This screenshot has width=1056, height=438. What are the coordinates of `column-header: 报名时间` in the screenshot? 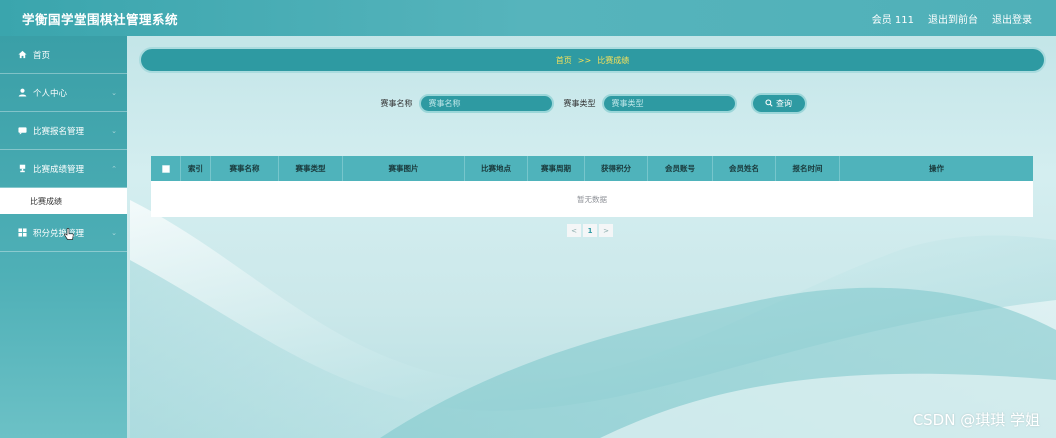 It's located at (808, 168).